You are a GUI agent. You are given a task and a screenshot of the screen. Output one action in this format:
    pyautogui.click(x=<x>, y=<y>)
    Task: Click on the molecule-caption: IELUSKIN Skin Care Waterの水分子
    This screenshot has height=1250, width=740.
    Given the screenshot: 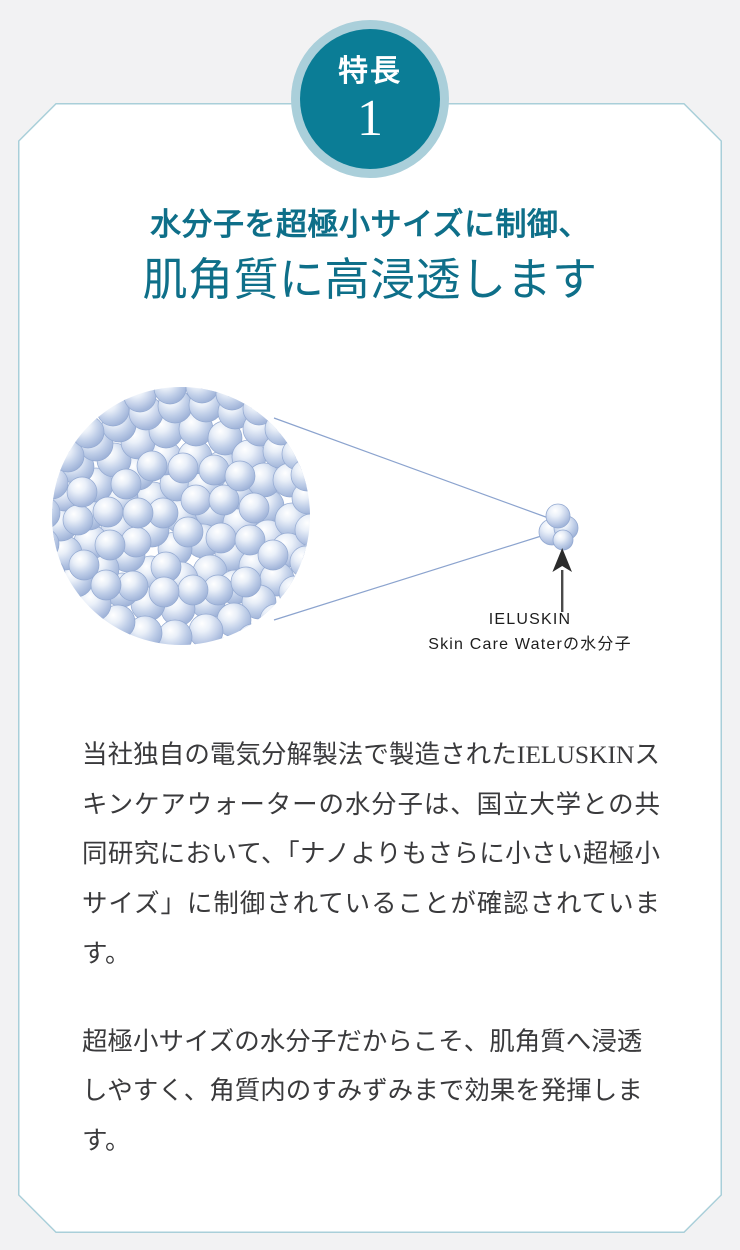 What is the action you would take?
    pyautogui.click(x=530, y=633)
    